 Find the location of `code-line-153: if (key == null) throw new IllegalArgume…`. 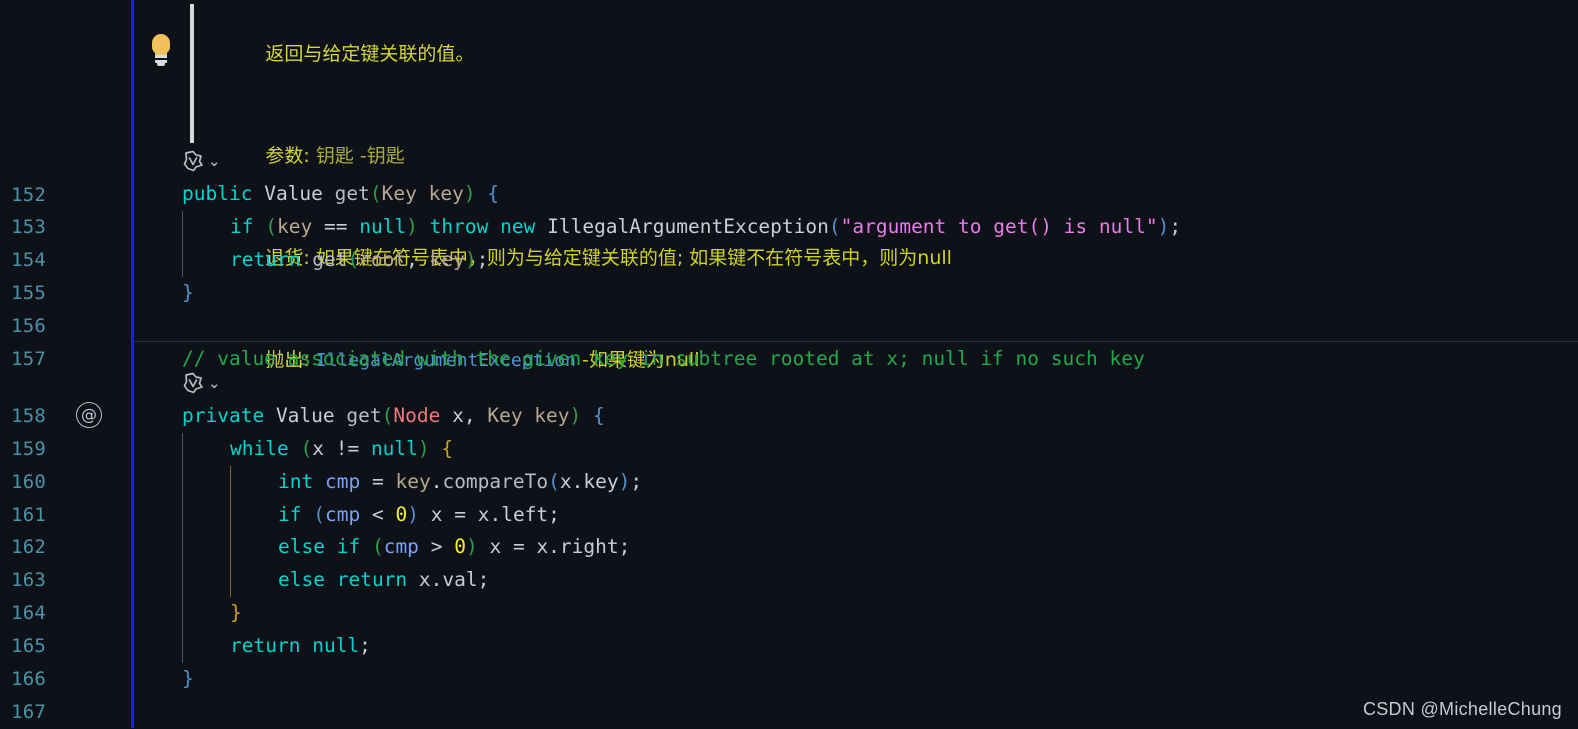

code-line-153: if (key == null) throw new IllegalArgume… is located at coordinates (657, 227).